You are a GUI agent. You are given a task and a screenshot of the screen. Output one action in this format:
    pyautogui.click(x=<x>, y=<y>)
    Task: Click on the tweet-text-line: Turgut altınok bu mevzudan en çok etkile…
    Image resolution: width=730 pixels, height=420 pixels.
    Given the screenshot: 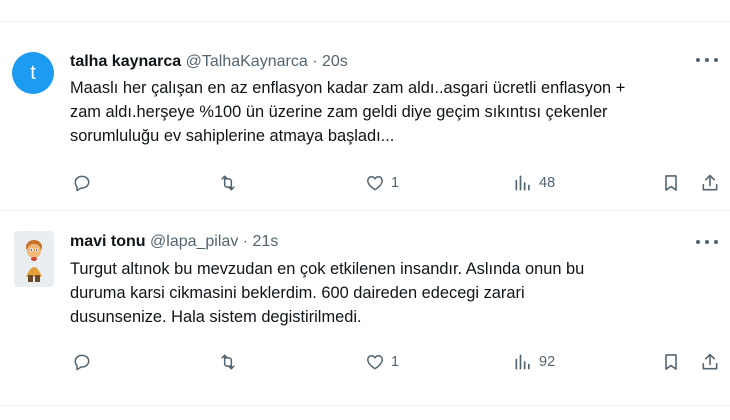 What is the action you would take?
    pyautogui.click(x=327, y=269)
    